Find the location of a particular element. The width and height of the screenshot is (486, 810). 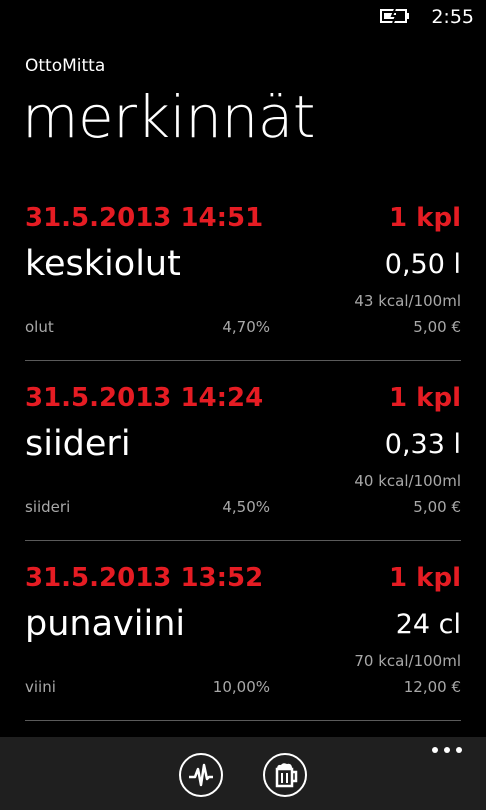

entry-price: 12,00 € is located at coordinates (432, 687).